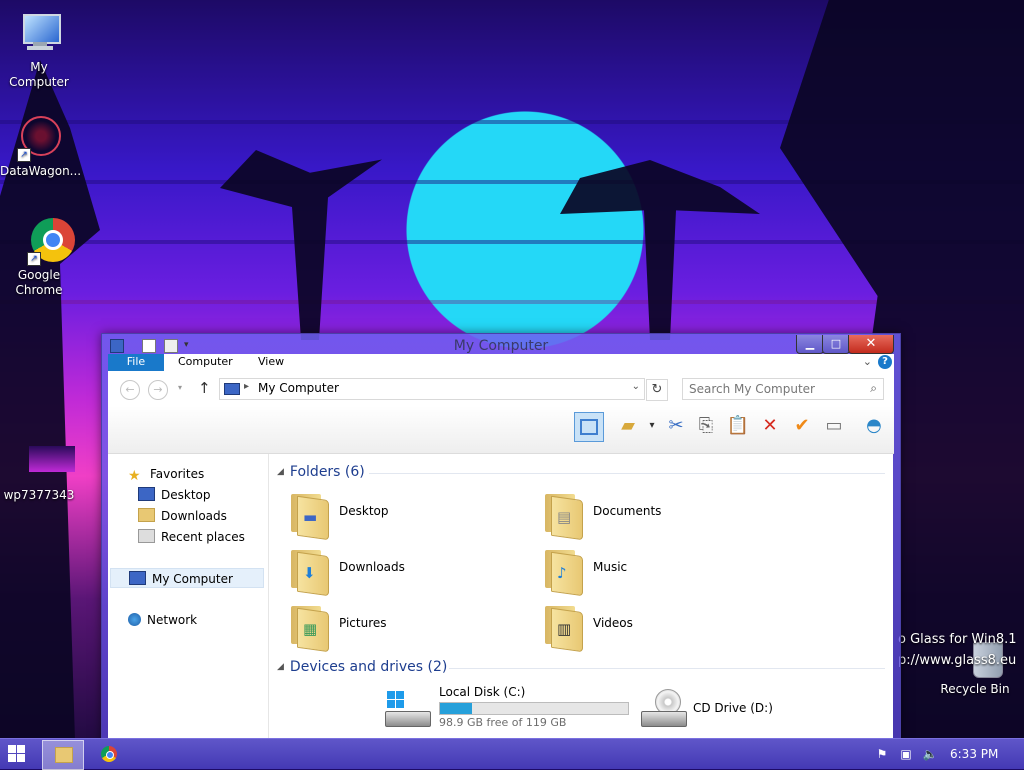 The height and width of the screenshot is (770, 1024). I want to click on taskbar-file-explorer, so click(63, 755).